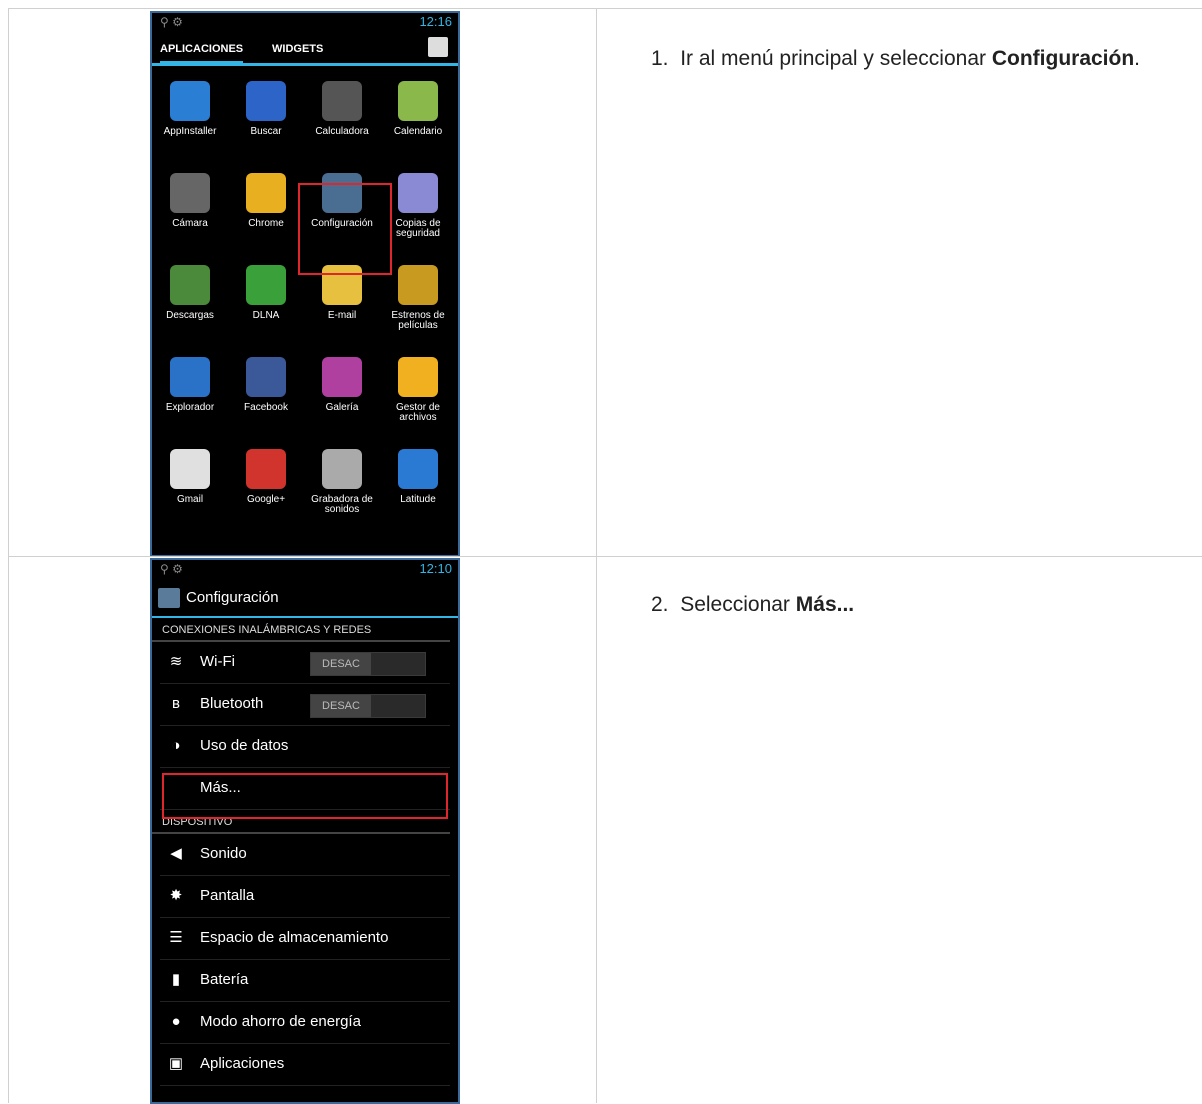 The image size is (1202, 1104). Describe the element at coordinates (242, 1063) in the screenshot. I see `settings-item-label: Aplicaciones` at that location.